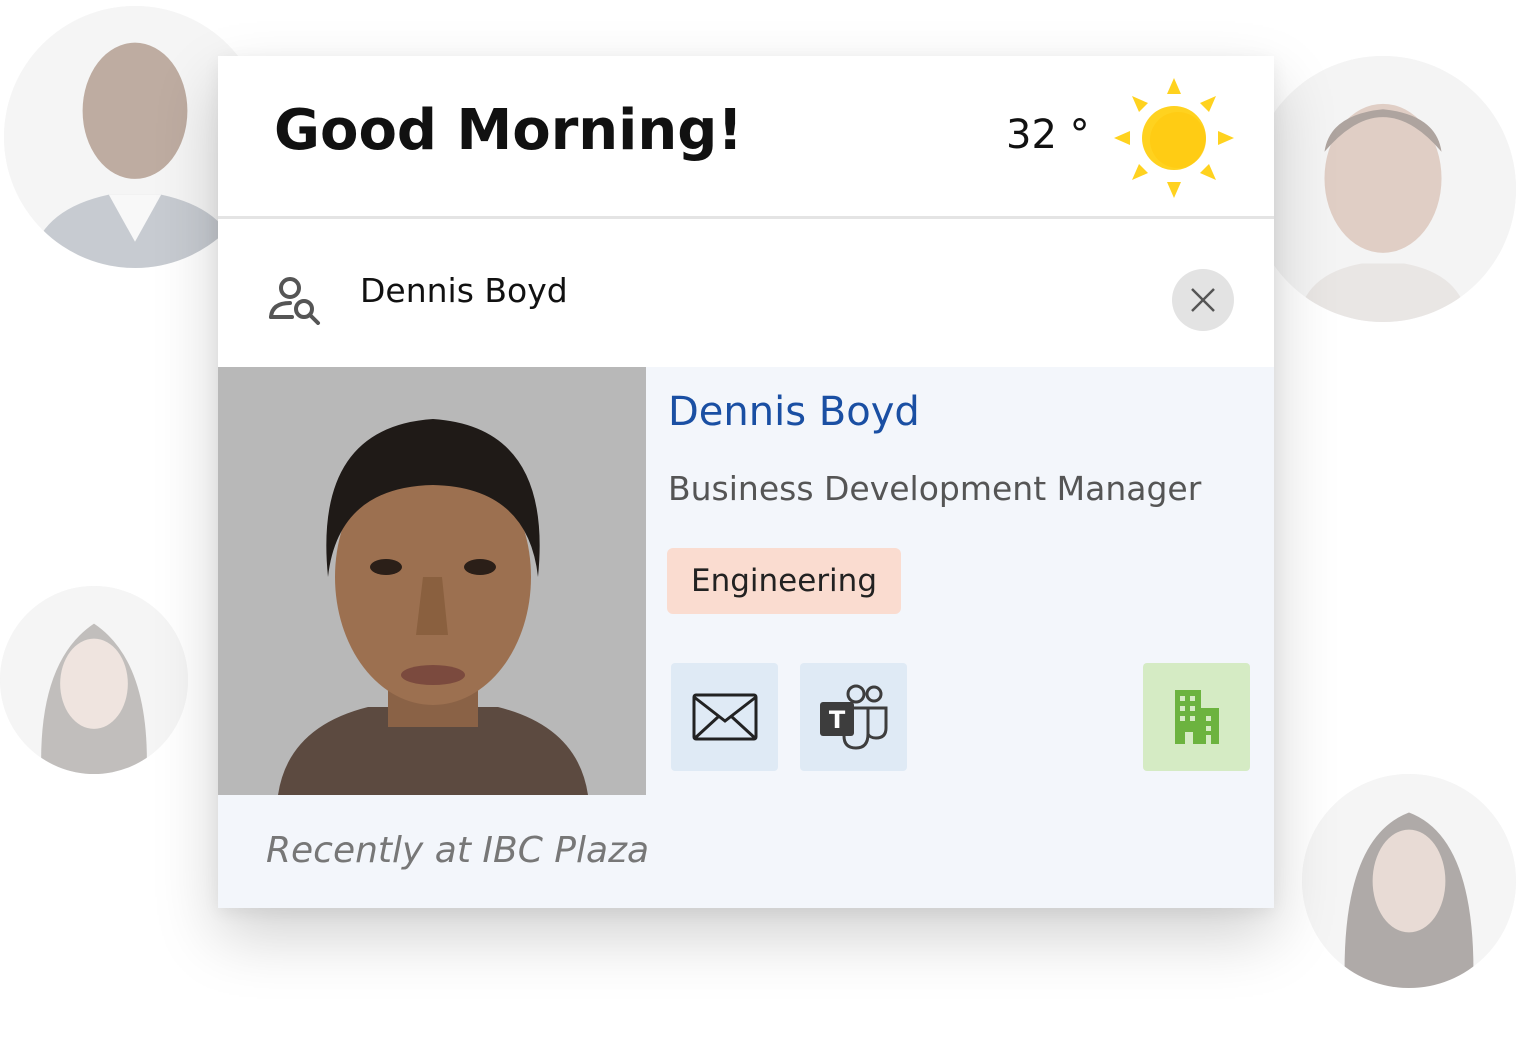 The width and height of the screenshot is (1516, 1037). Describe the element at coordinates (784, 581) in the screenshot. I see `department-badge: Engineering` at that location.